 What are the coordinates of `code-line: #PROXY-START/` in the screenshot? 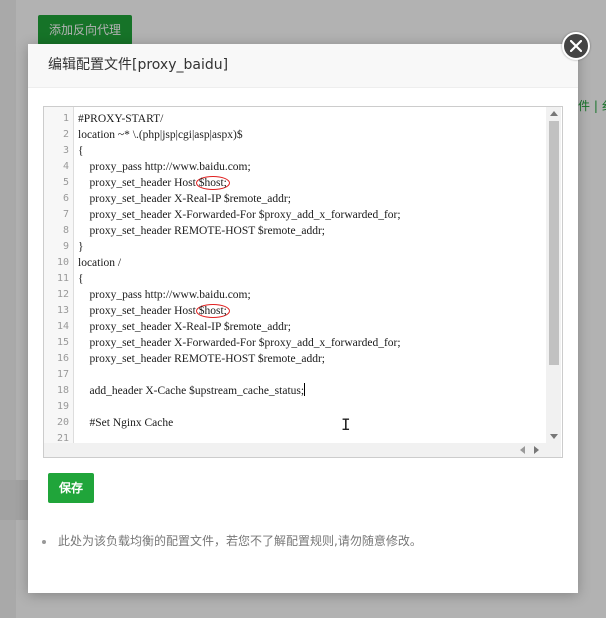 It's located at (120, 119).